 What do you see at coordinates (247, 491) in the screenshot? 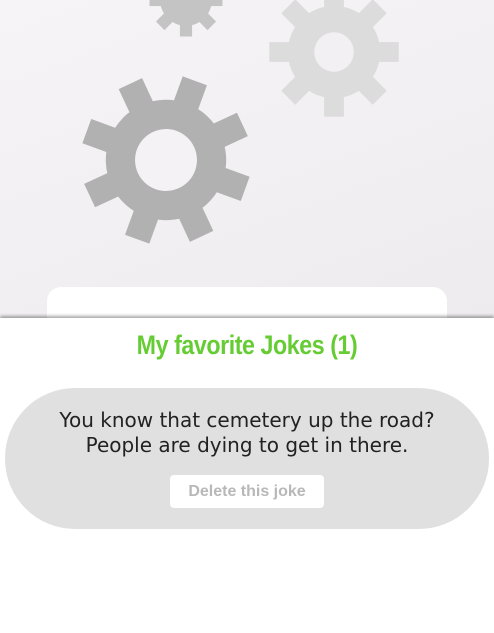
I see `delete-joke-button: Delete this joke` at bounding box center [247, 491].